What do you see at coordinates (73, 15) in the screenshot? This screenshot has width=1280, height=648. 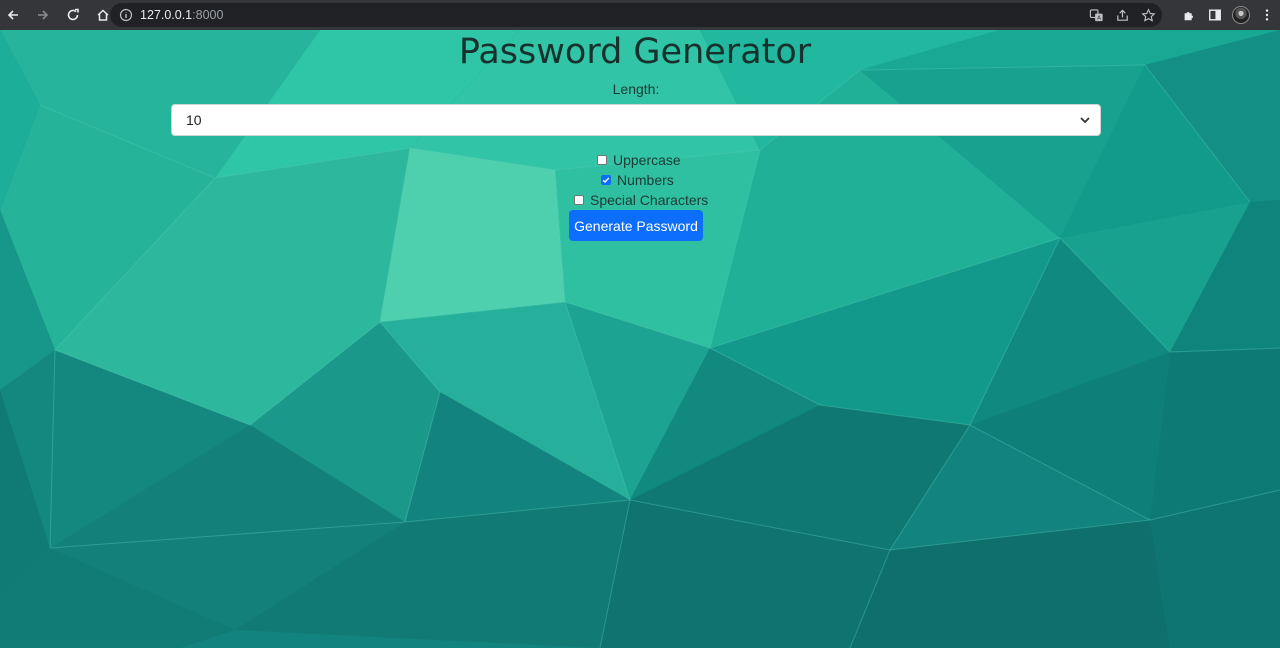 I see `reload-icon` at bounding box center [73, 15].